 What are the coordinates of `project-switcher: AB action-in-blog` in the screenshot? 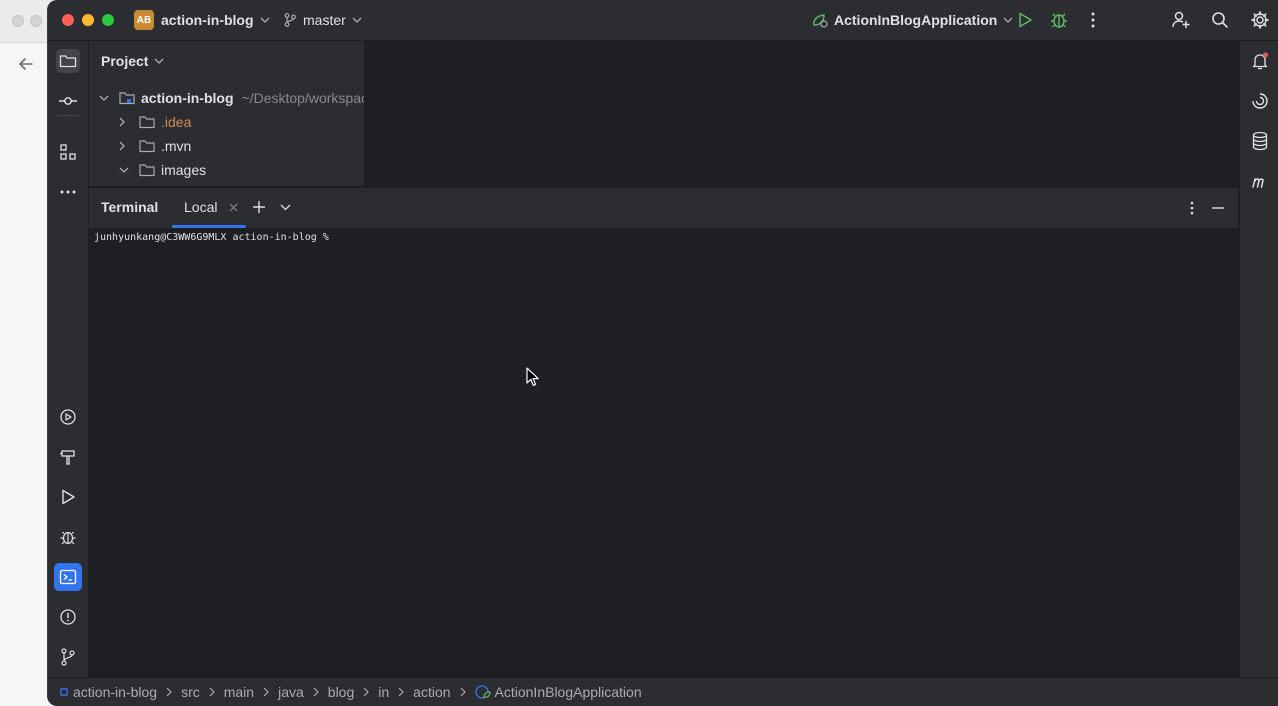 It's located at (202, 20).